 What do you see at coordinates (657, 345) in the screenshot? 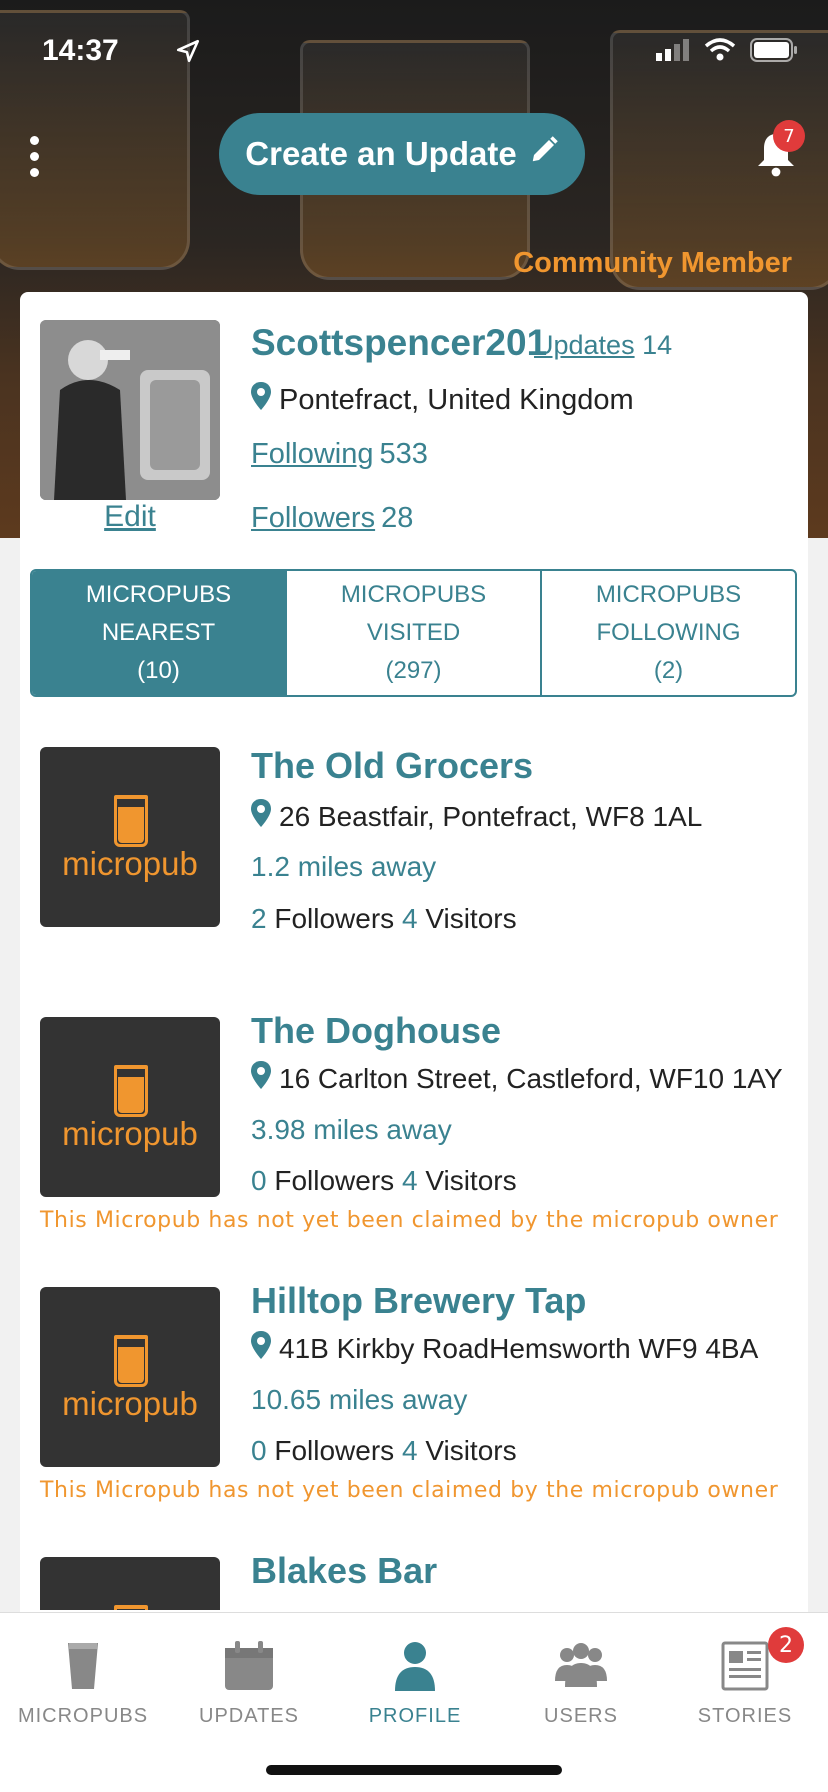
I see `updates-count: 14` at bounding box center [657, 345].